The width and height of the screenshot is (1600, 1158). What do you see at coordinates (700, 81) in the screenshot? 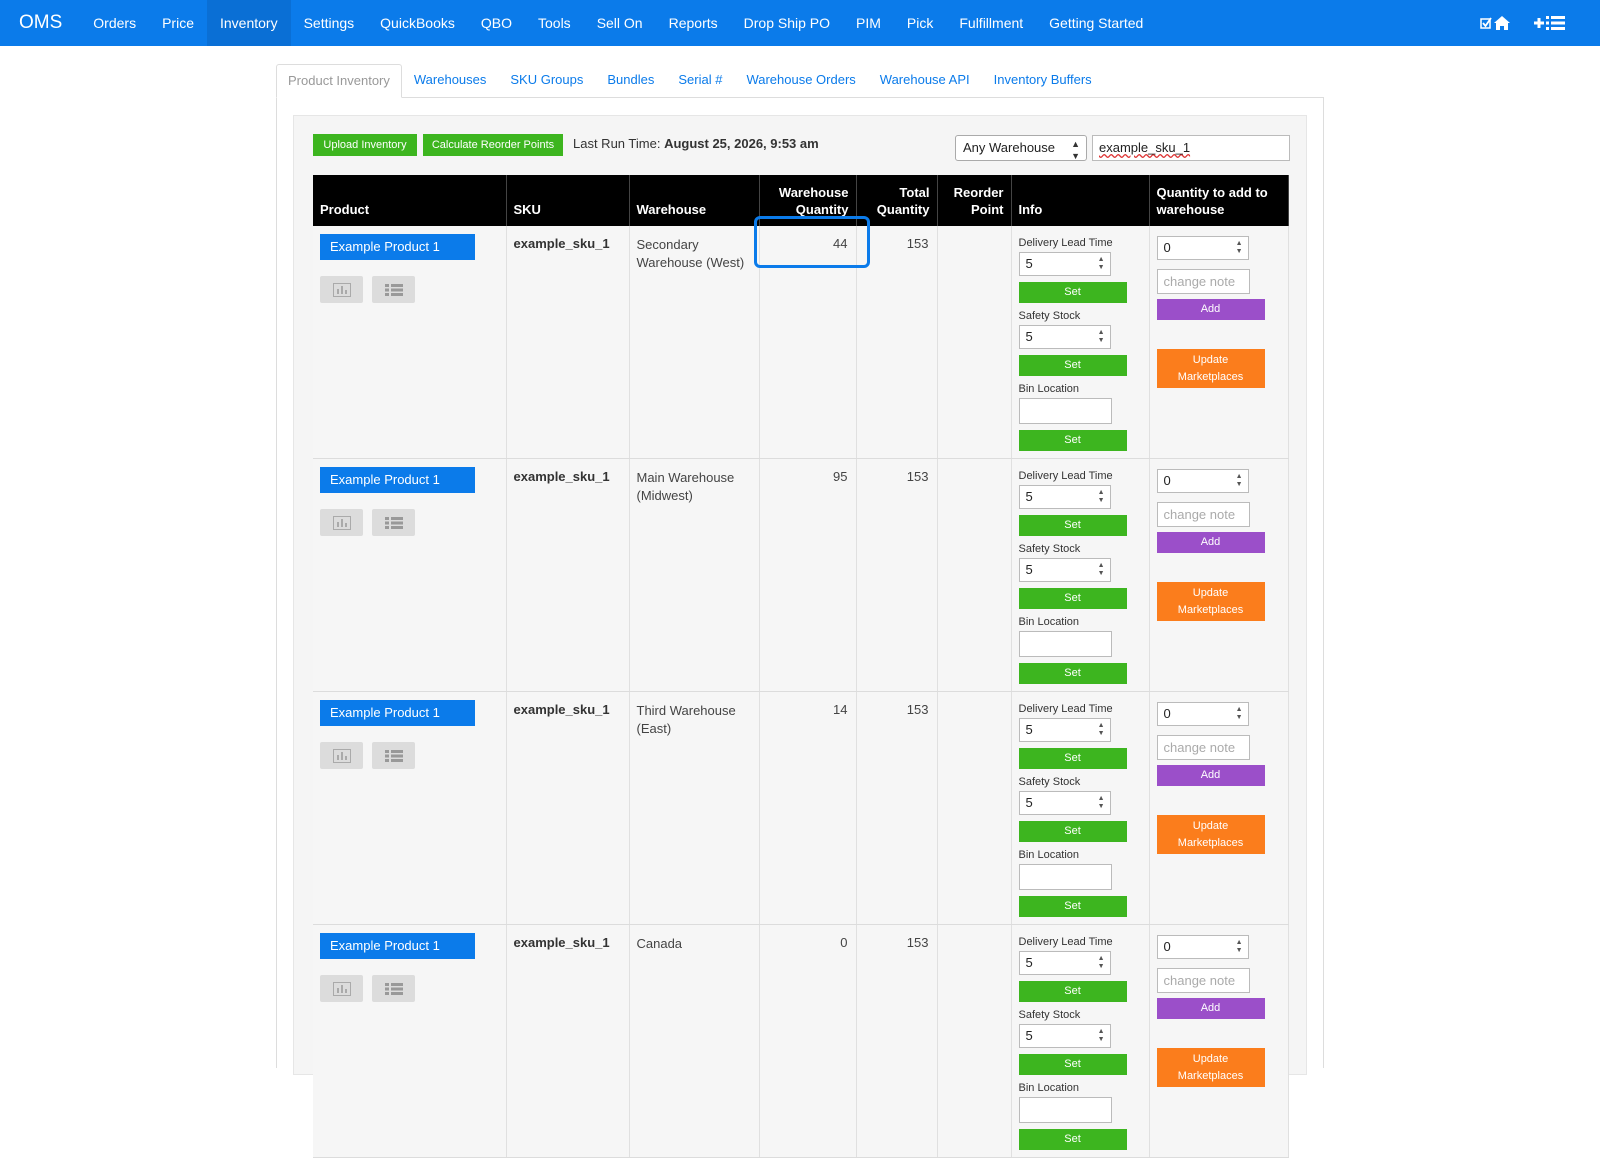
I see `tab-serial: Serial #` at bounding box center [700, 81].